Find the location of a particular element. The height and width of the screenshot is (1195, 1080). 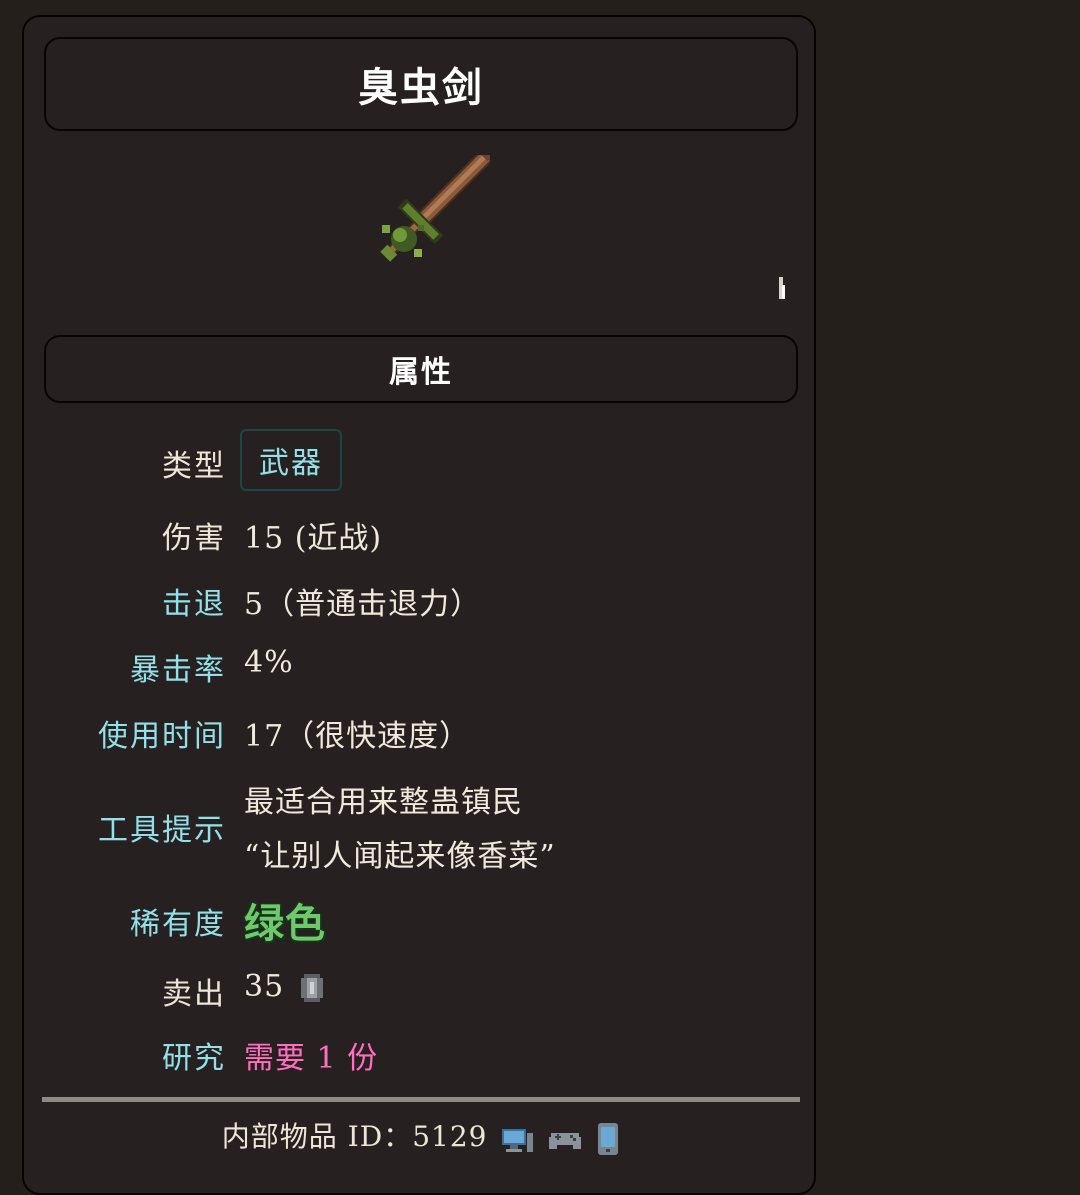

scroll-marker is located at coordinates (782, 288).